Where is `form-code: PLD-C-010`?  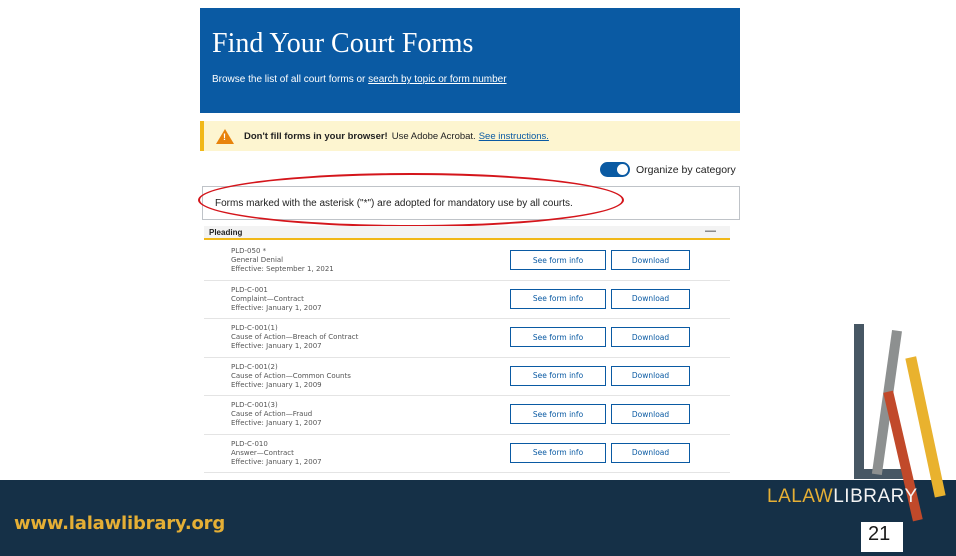 form-code: PLD-C-010 is located at coordinates (249, 443).